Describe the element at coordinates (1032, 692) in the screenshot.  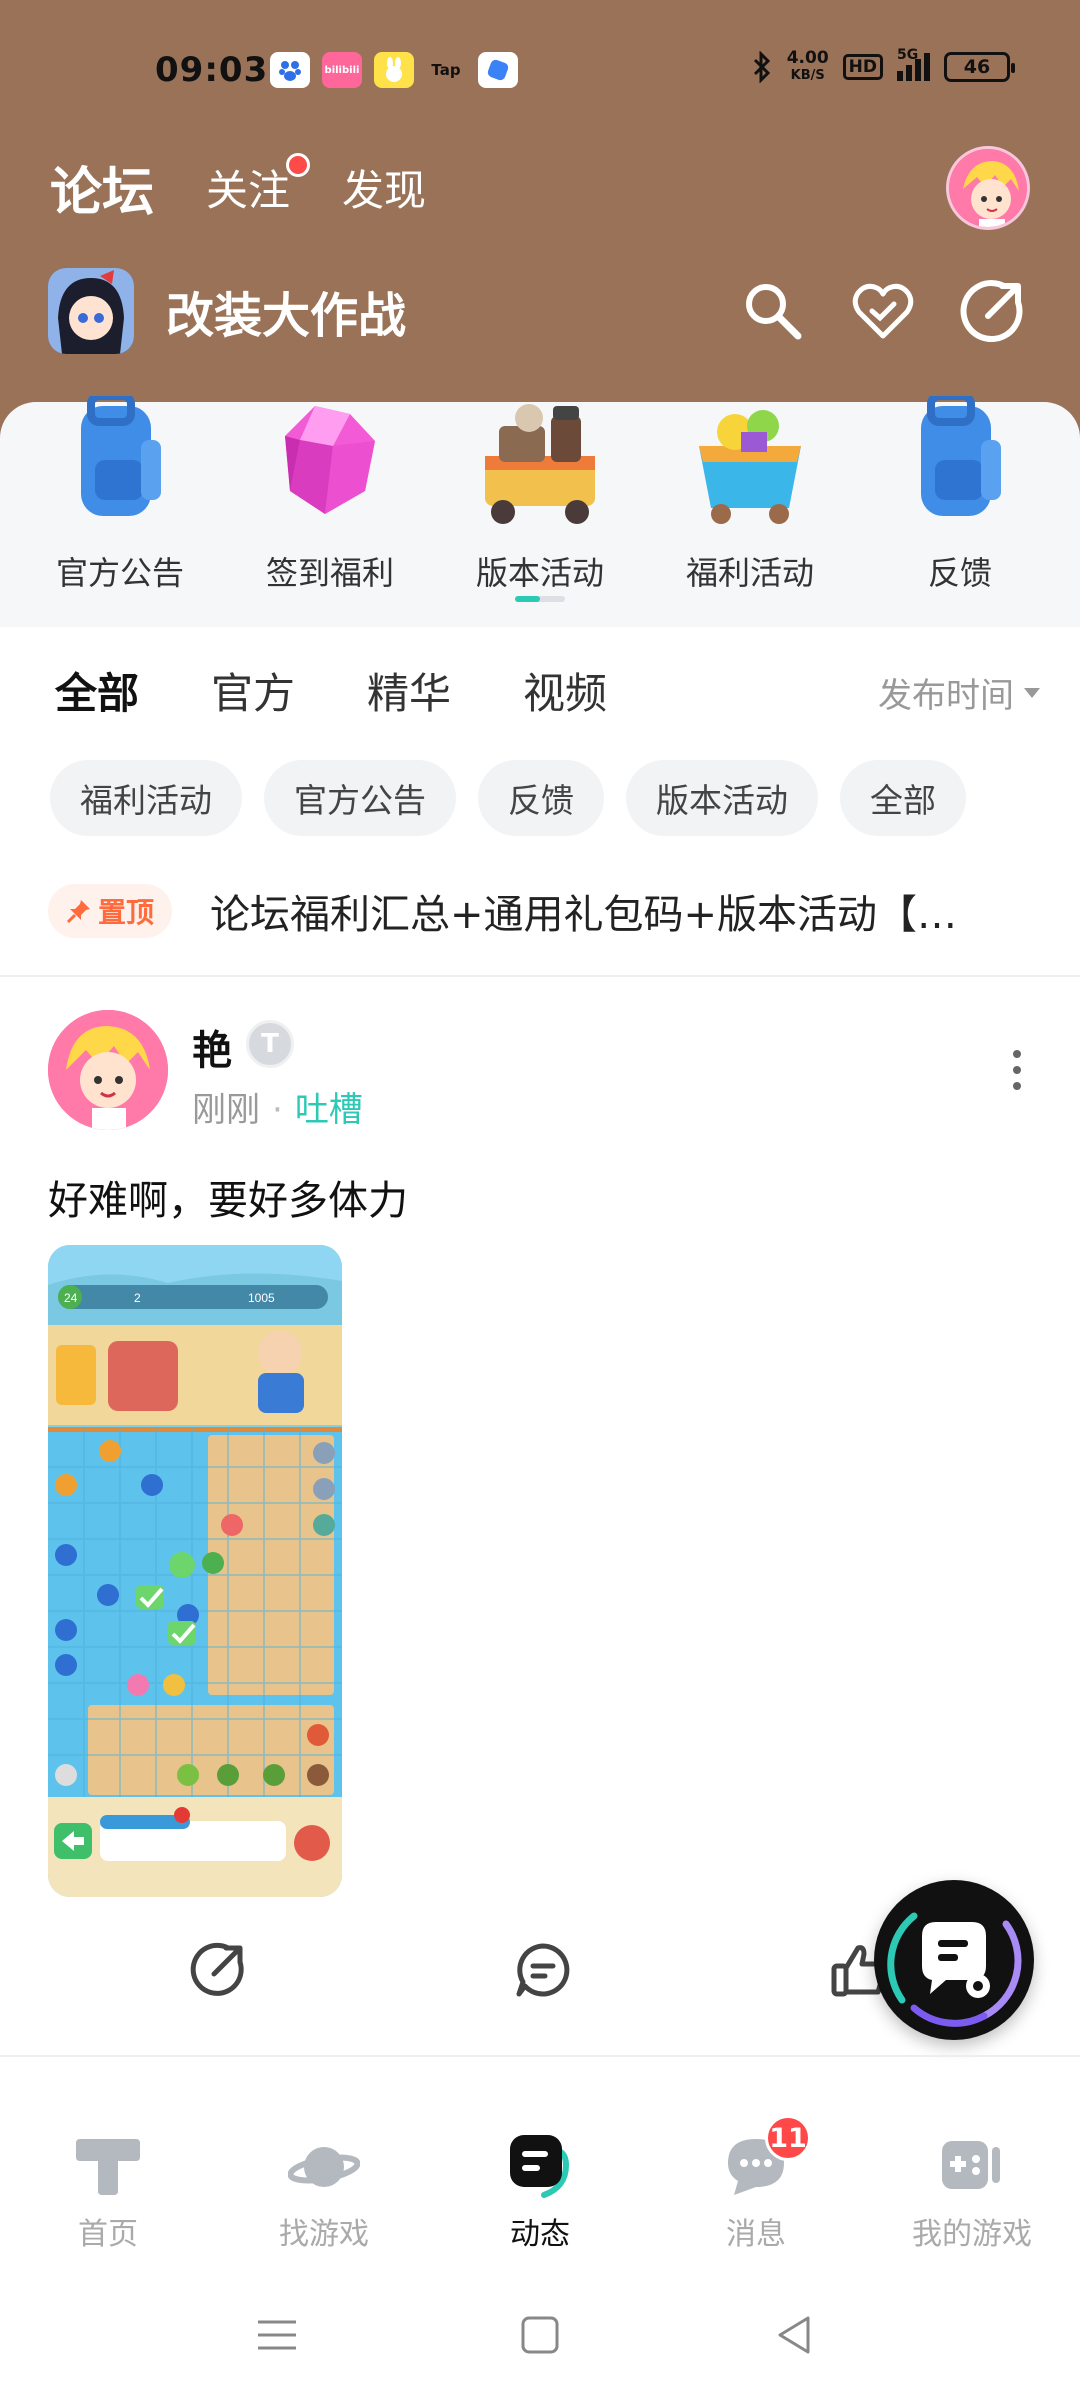
I see `caret-down-icon` at that location.